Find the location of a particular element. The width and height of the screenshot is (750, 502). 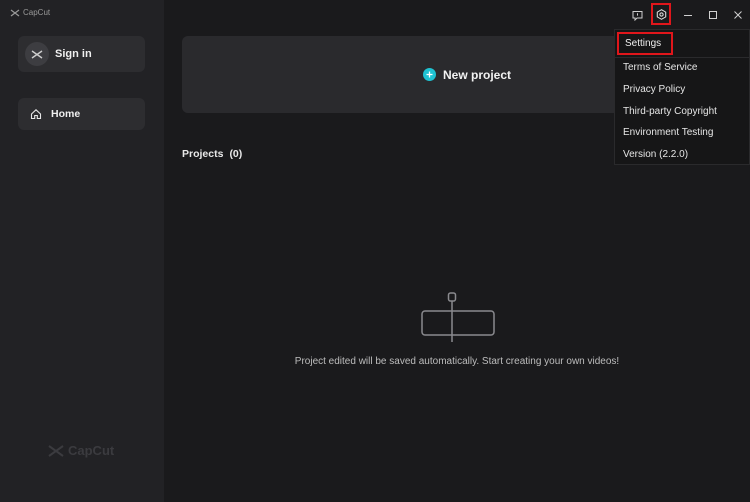

menu-item-environment-testing: Environment Testing is located at coordinates (668, 132).